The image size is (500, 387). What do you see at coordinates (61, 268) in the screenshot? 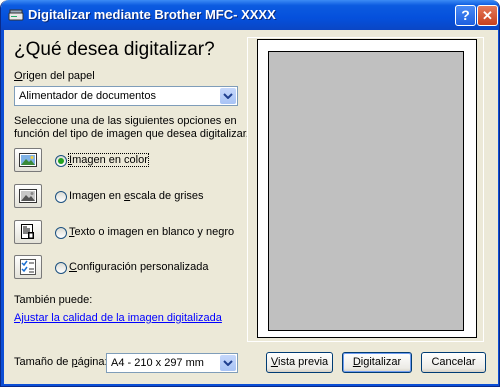
I see `option-custom-radio` at bounding box center [61, 268].